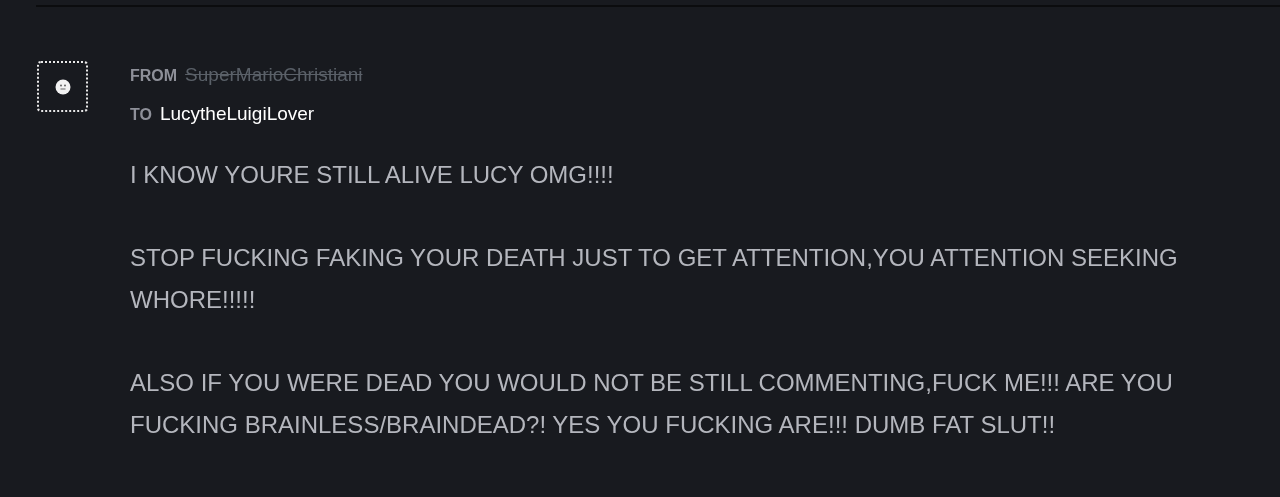  What do you see at coordinates (274, 75) in the screenshot?
I see `sender-name: SuperMarioChristiani` at bounding box center [274, 75].